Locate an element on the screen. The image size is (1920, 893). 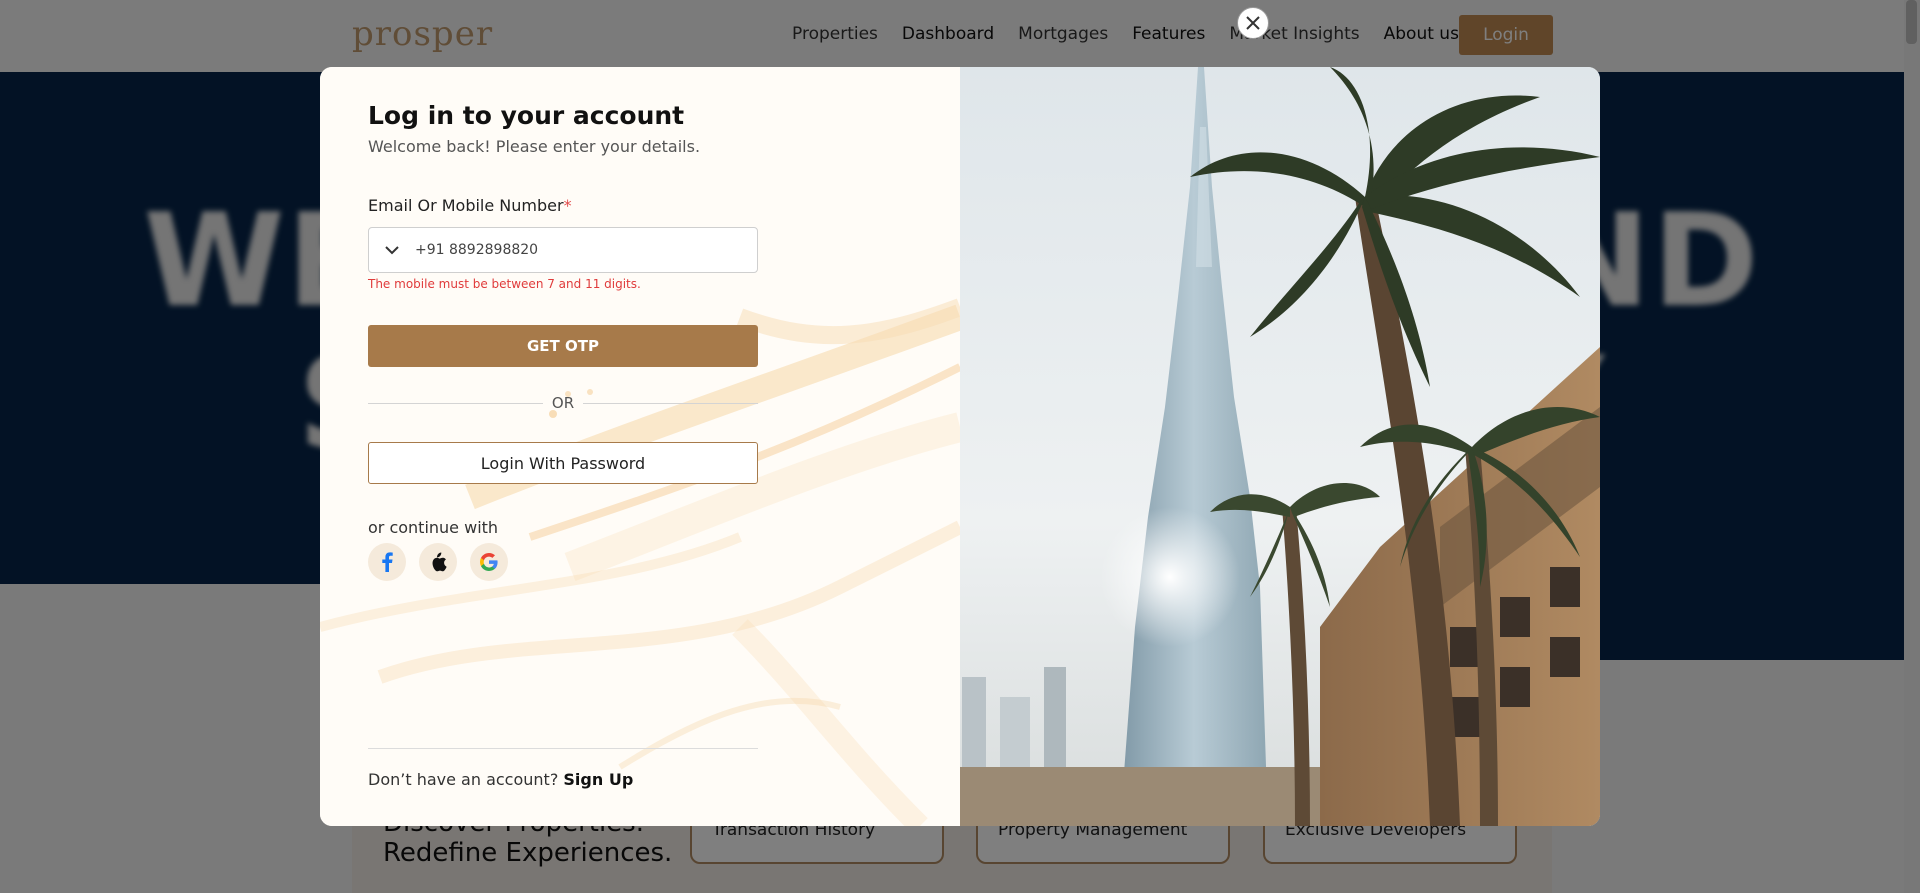
facebook-icon is located at coordinates (387, 562).